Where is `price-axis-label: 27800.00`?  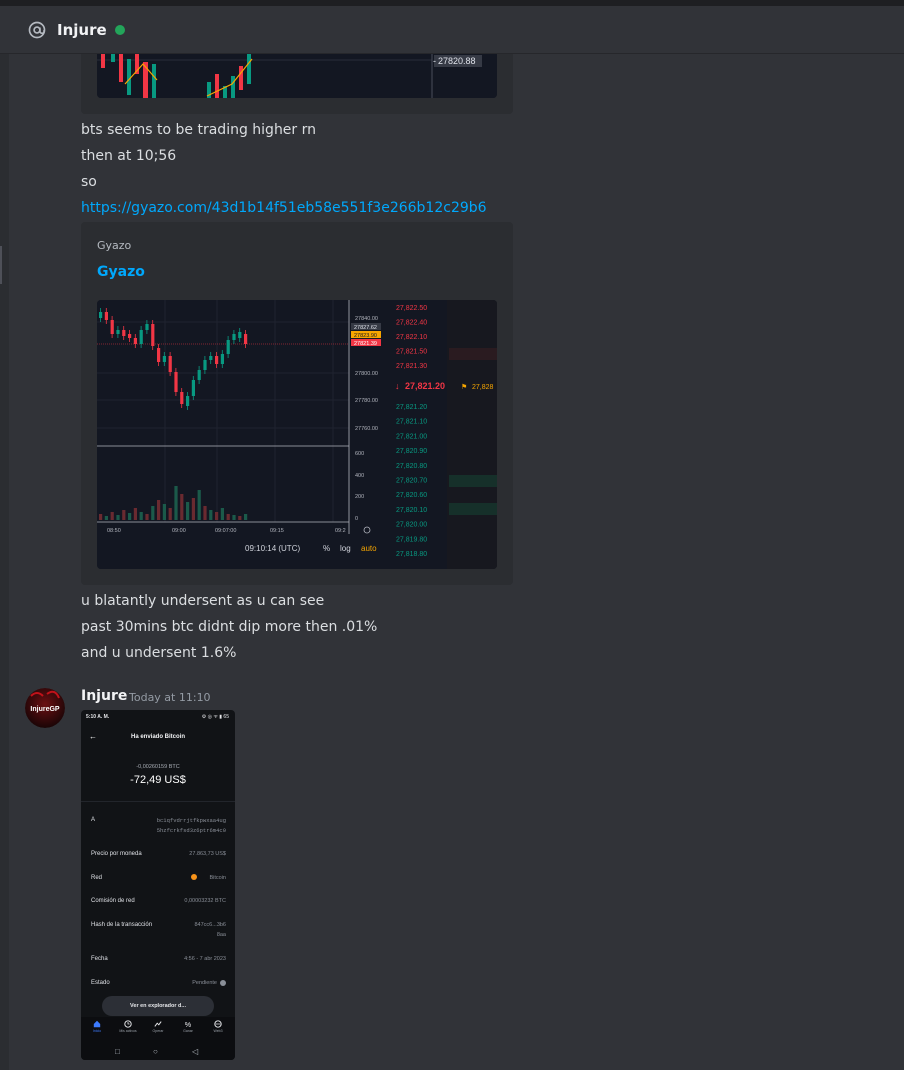 price-axis-label: 27800.00 is located at coordinates (366, 374).